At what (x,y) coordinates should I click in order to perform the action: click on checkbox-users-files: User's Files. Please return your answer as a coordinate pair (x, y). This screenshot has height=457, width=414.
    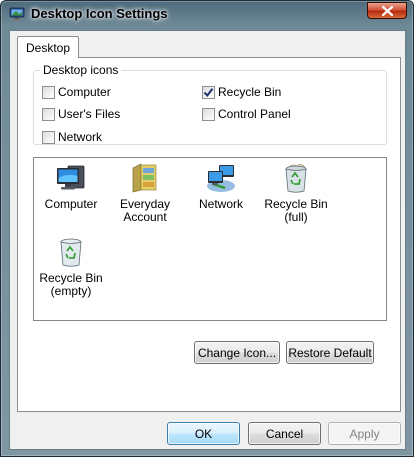
    Looking at the image, I should click on (81, 114).